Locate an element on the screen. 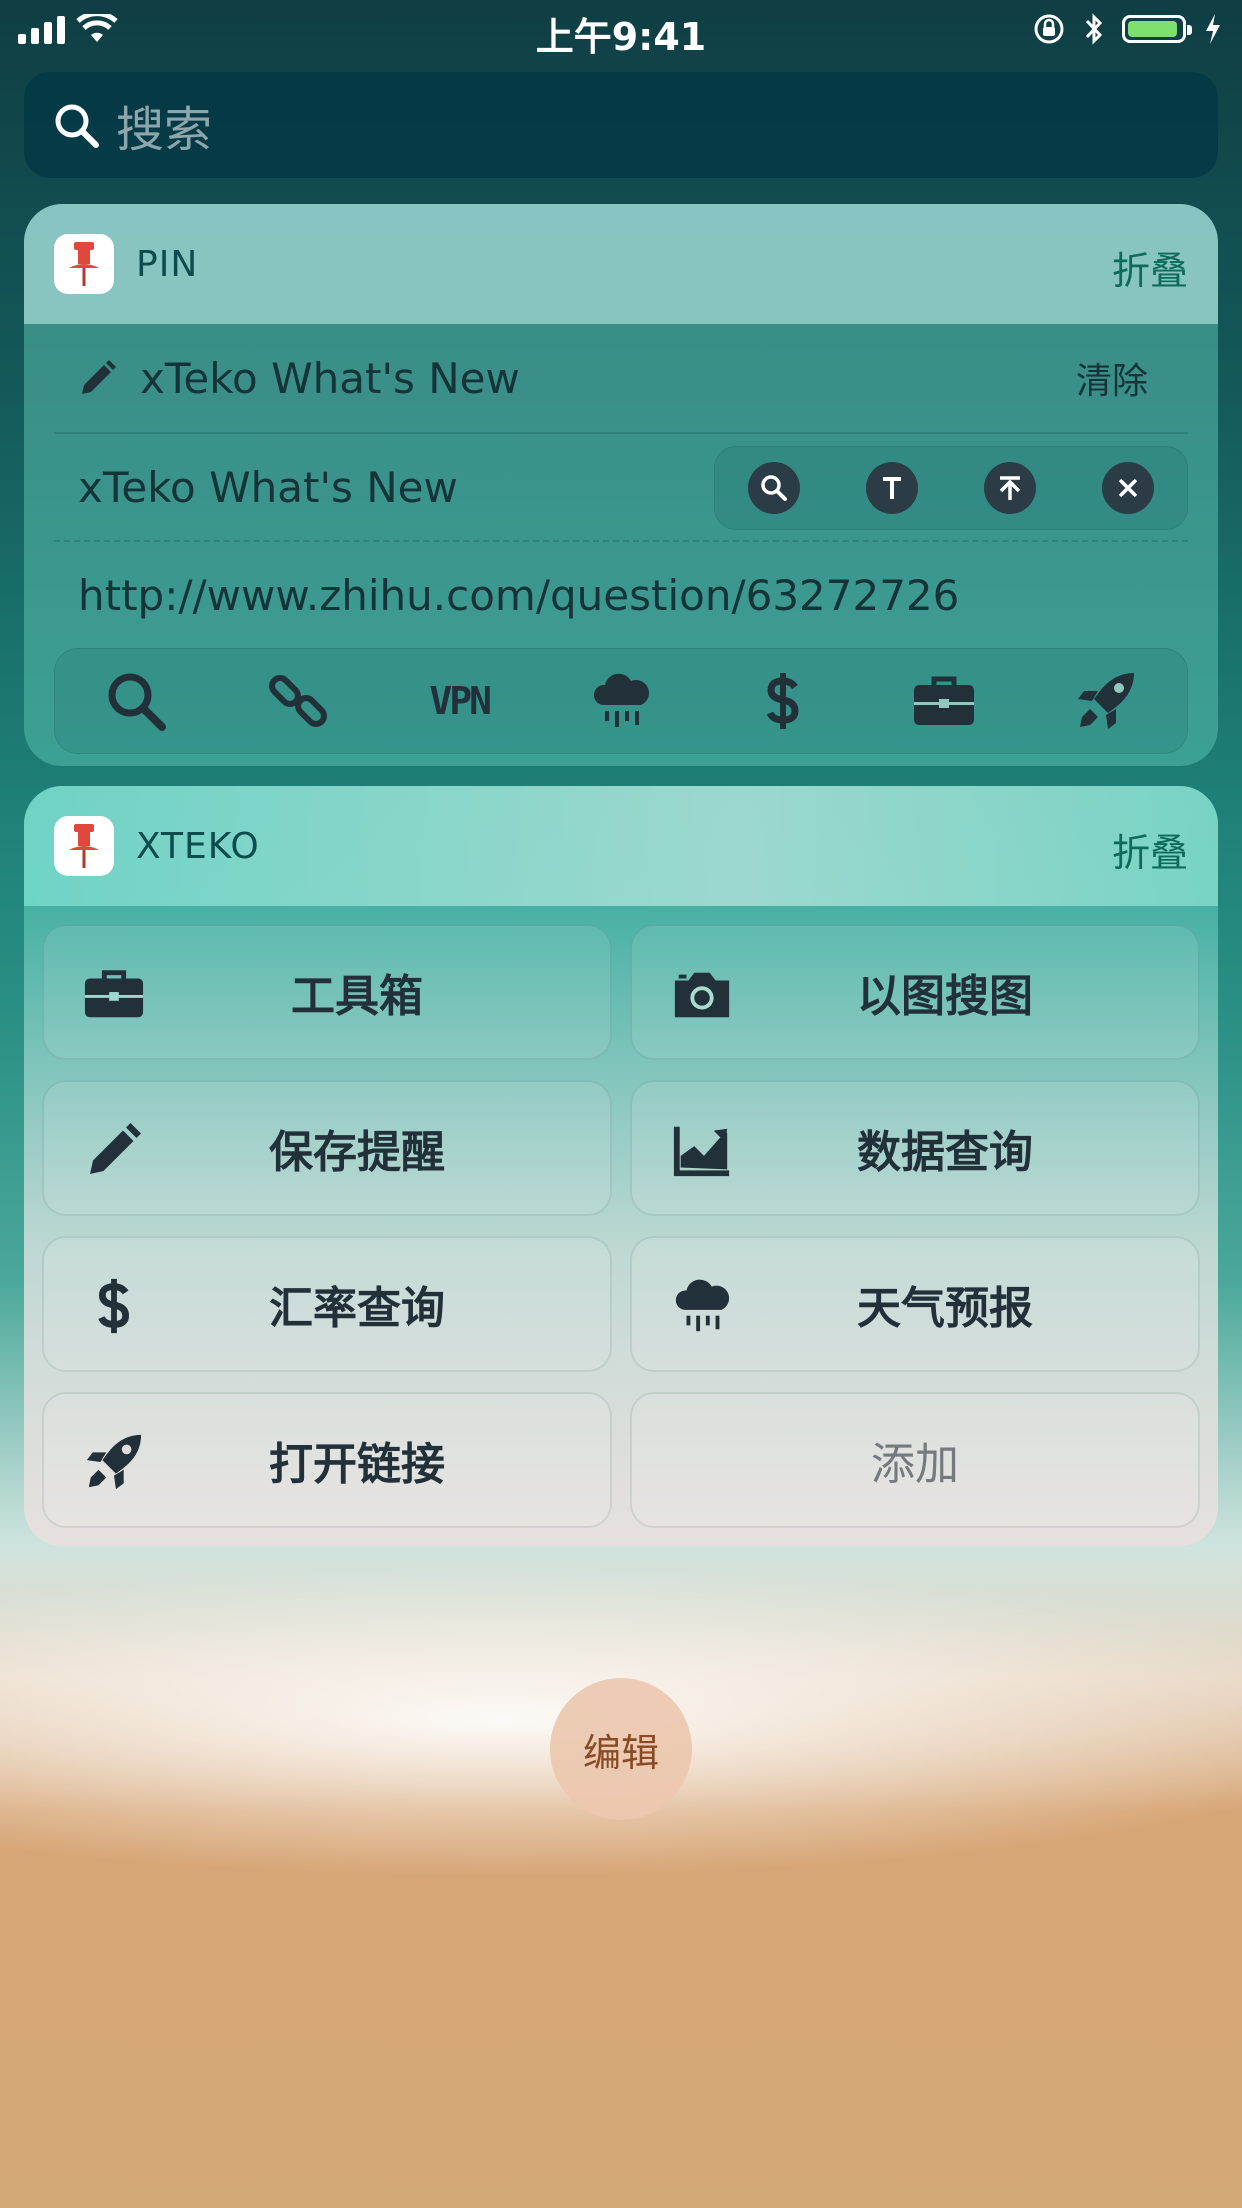 Image resolution: width=1242 pixels, height=2208 pixels. battery-icon is located at coordinates (1157, 29).